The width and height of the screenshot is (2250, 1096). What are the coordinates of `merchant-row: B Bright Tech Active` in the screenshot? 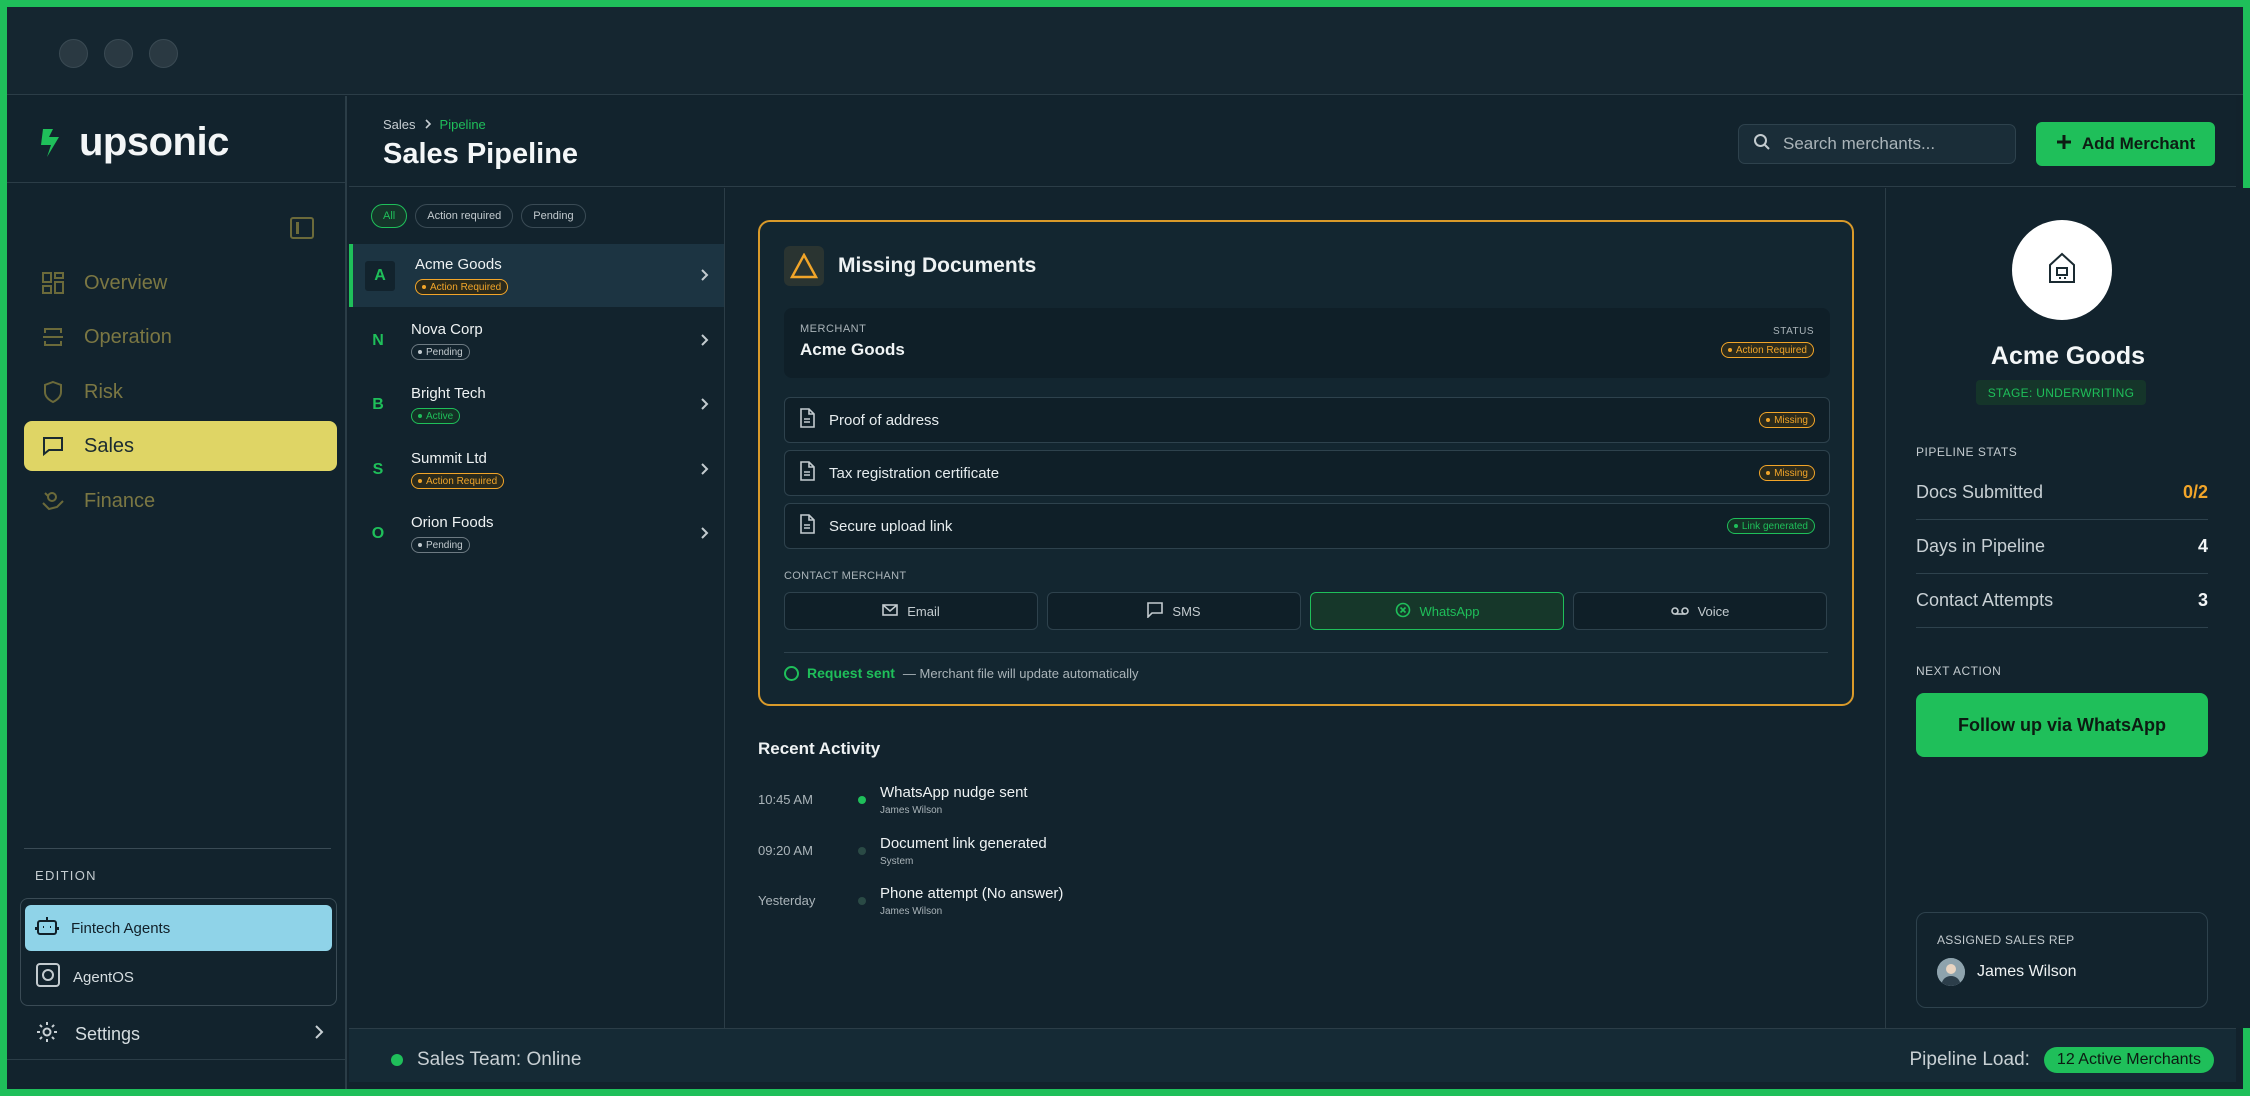 It's located at (536, 404).